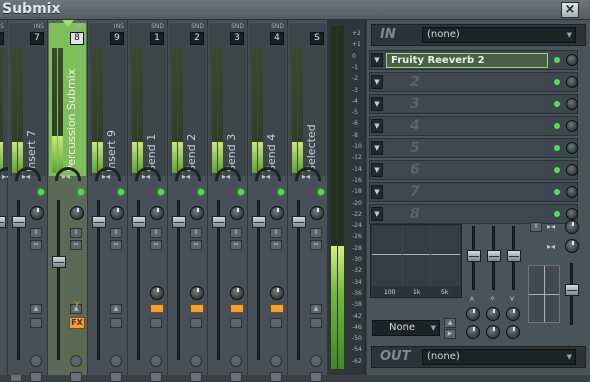 The image size is (590, 382). I want to click on strip-number: 9, so click(117, 38).